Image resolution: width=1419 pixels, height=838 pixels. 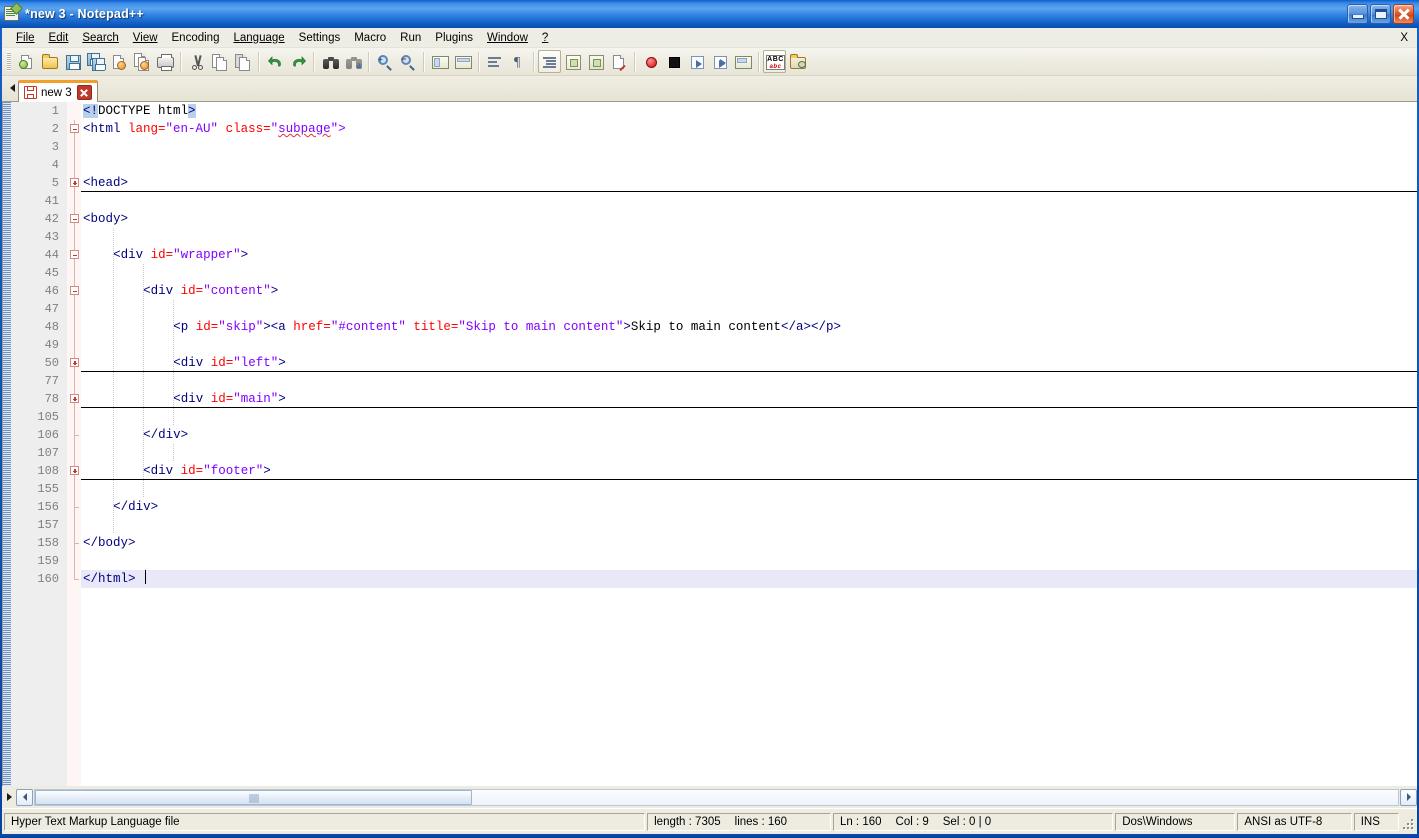 I want to click on menu-item-view: View, so click(x=145, y=38).